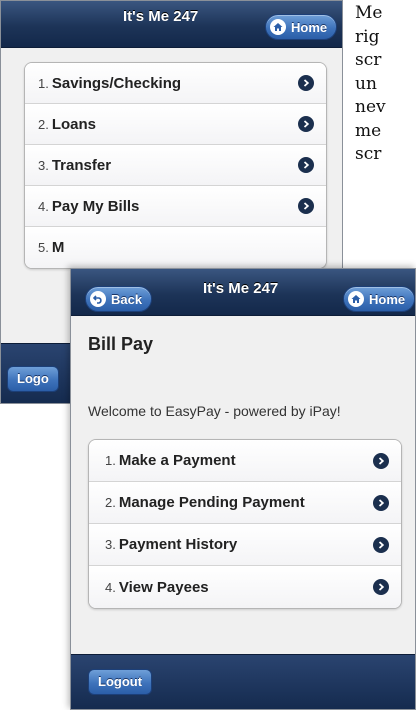  I want to click on menu-item-label: Pay My Bills, so click(95, 206).